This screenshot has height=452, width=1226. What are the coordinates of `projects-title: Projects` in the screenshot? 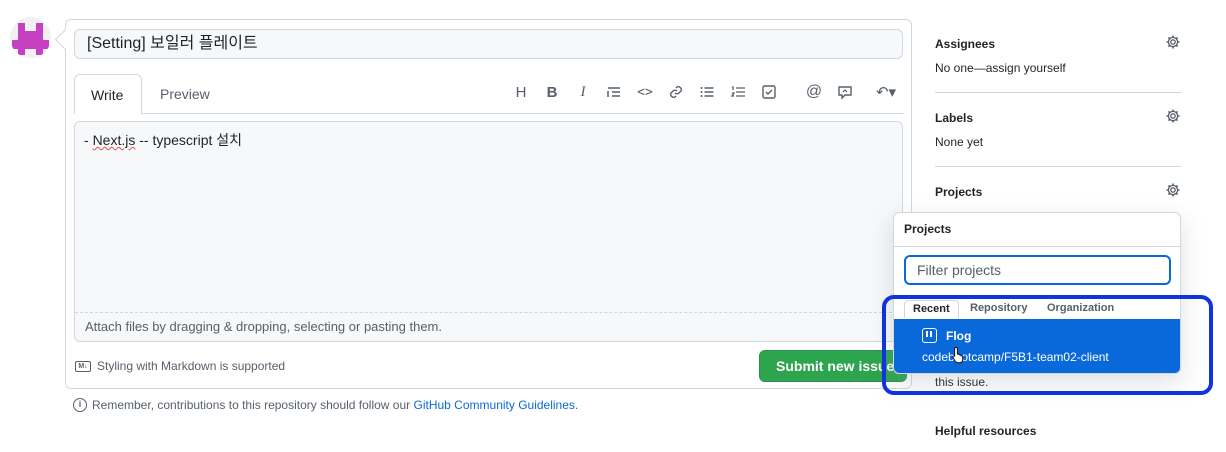 It's located at (1058, 192).